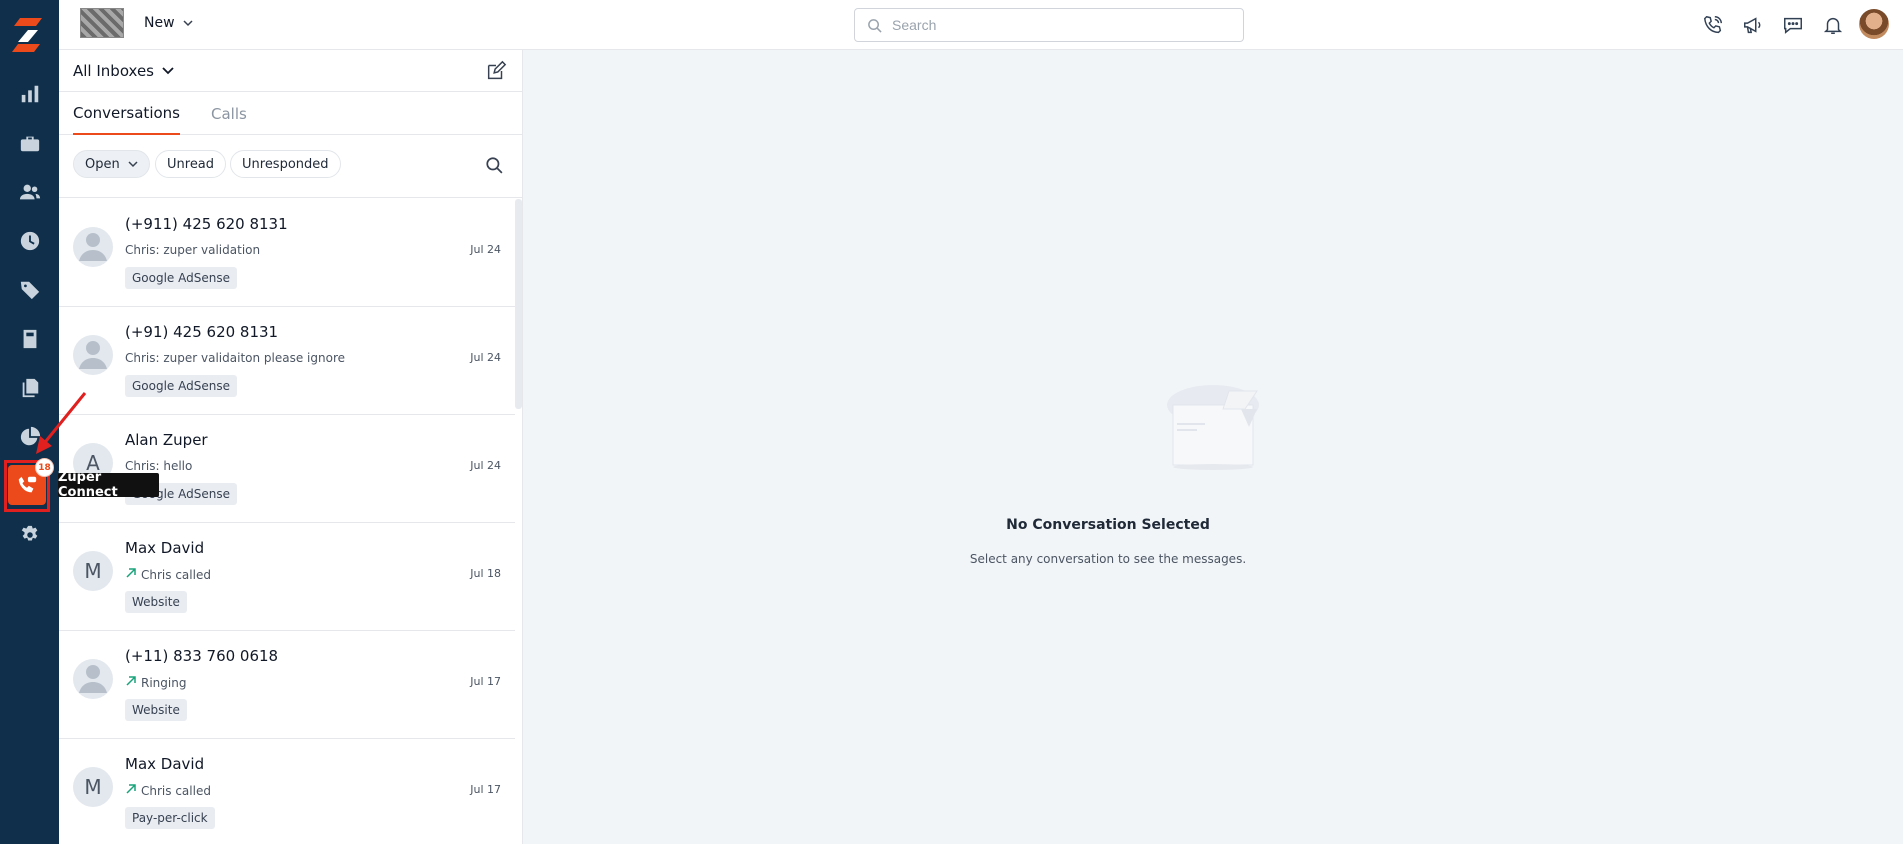 This screenshot has height=844, width=1903. Describe the element at coordinates (29, 290) in the screenshot. I see `products-icon` at that location.